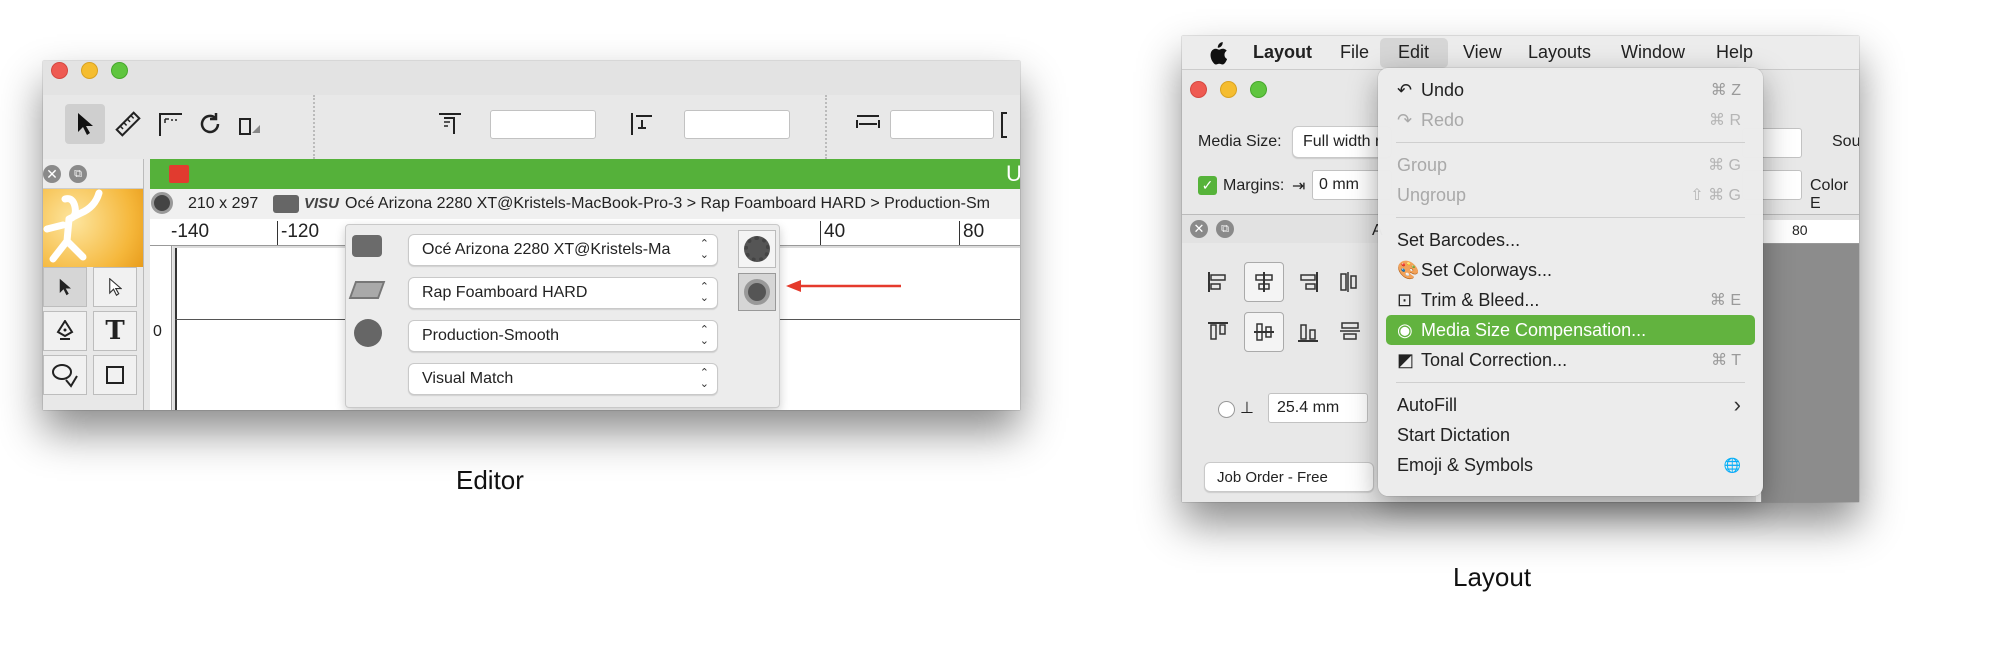 Image resolution: width=1990 pixels, height=648 pixels. Describe the element at coordinates (1810, 373) in the screenshot. I see `layout-canvas` at that location.